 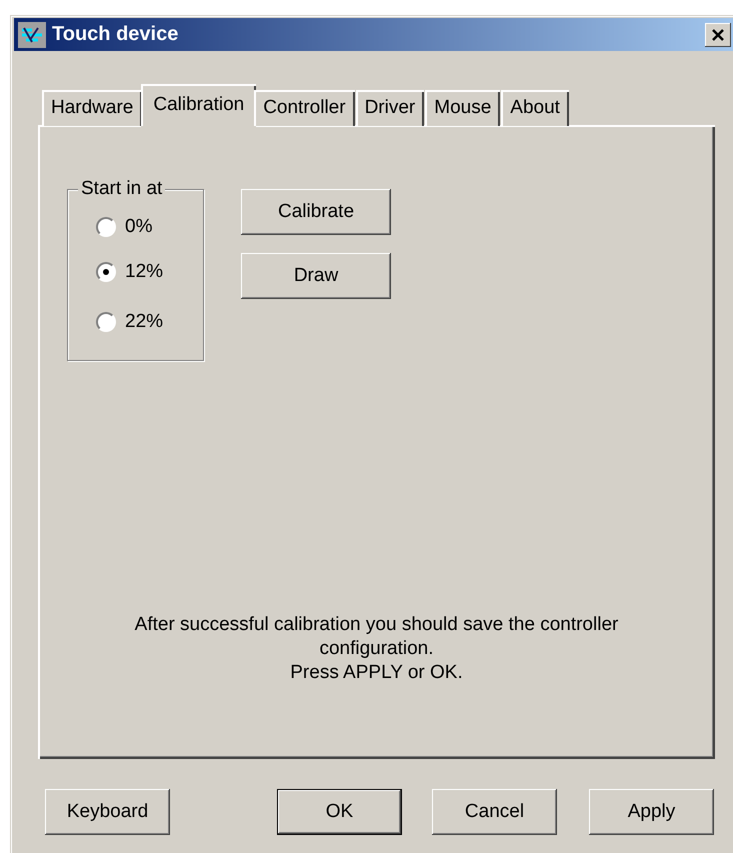 I want to click on dialog-button: Cancel, so click(x=494, y=812).